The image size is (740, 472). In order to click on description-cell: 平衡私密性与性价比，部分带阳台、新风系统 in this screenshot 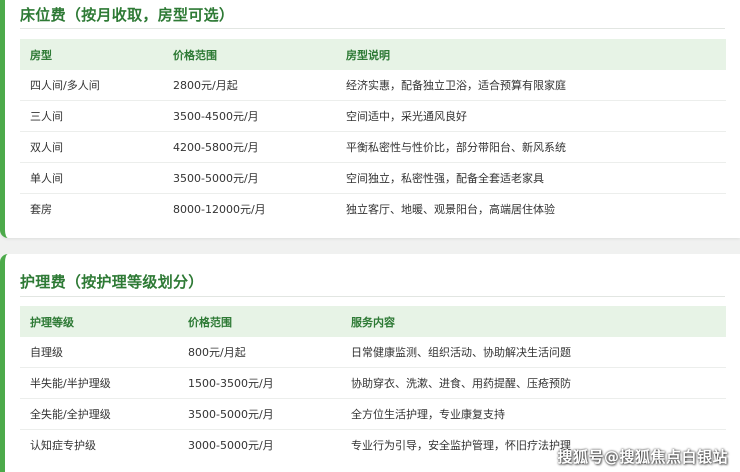, I will do `click(531, 147)`.